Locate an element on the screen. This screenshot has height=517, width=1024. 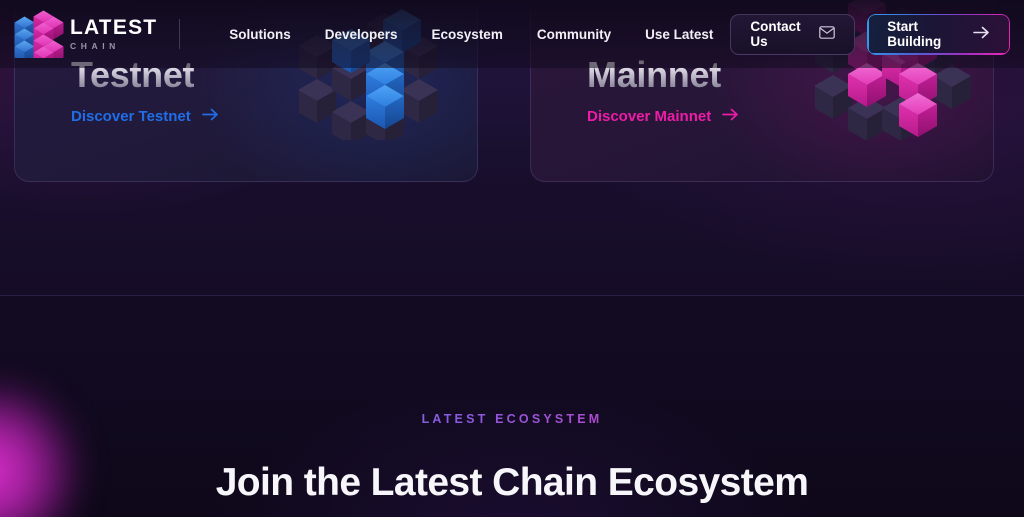
logo-subtitle: CHAIN is located at coordinates (95, 45).